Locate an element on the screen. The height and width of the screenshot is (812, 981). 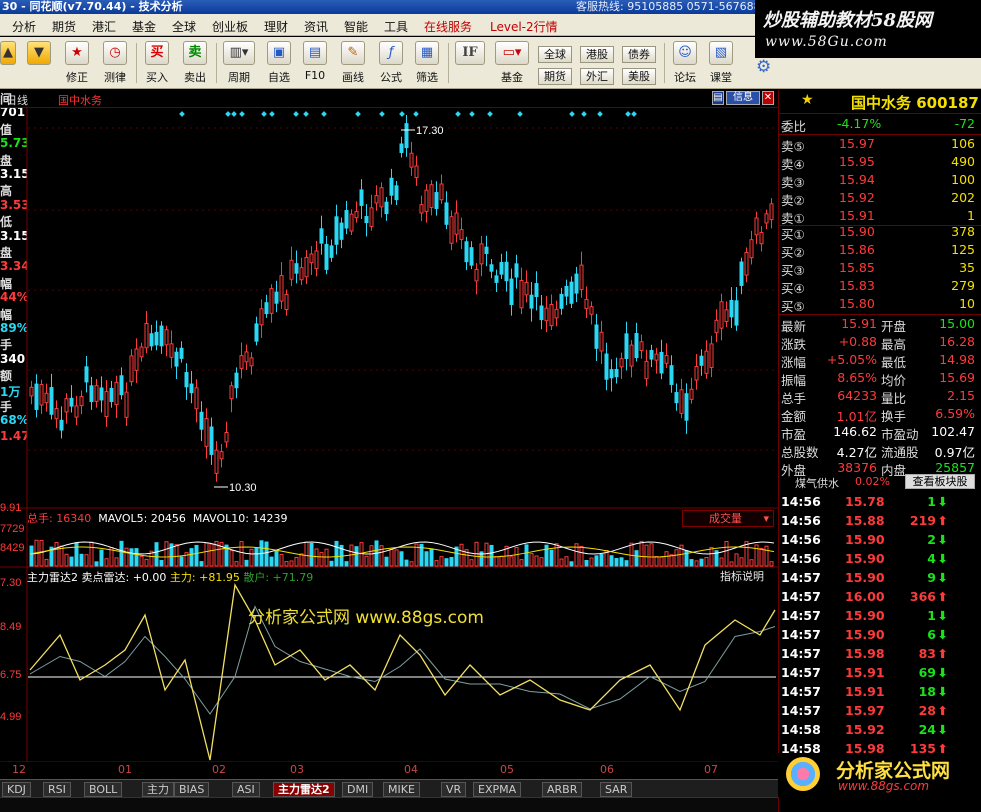
menu-fund: 基金 is located at coordinates (144, 26).